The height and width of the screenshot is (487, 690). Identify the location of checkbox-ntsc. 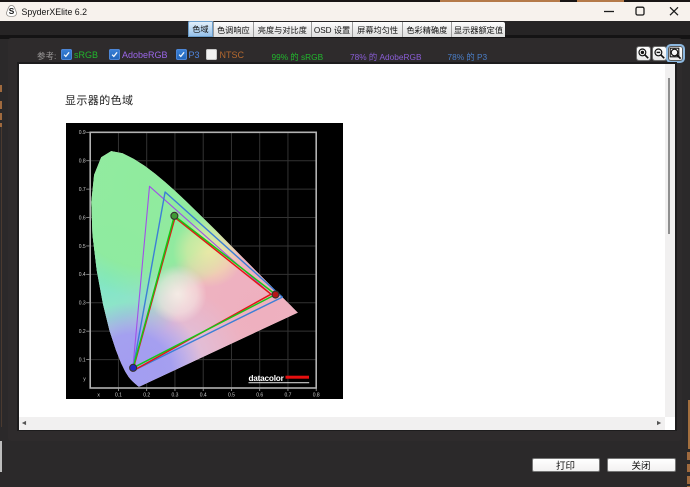
(211, 54).